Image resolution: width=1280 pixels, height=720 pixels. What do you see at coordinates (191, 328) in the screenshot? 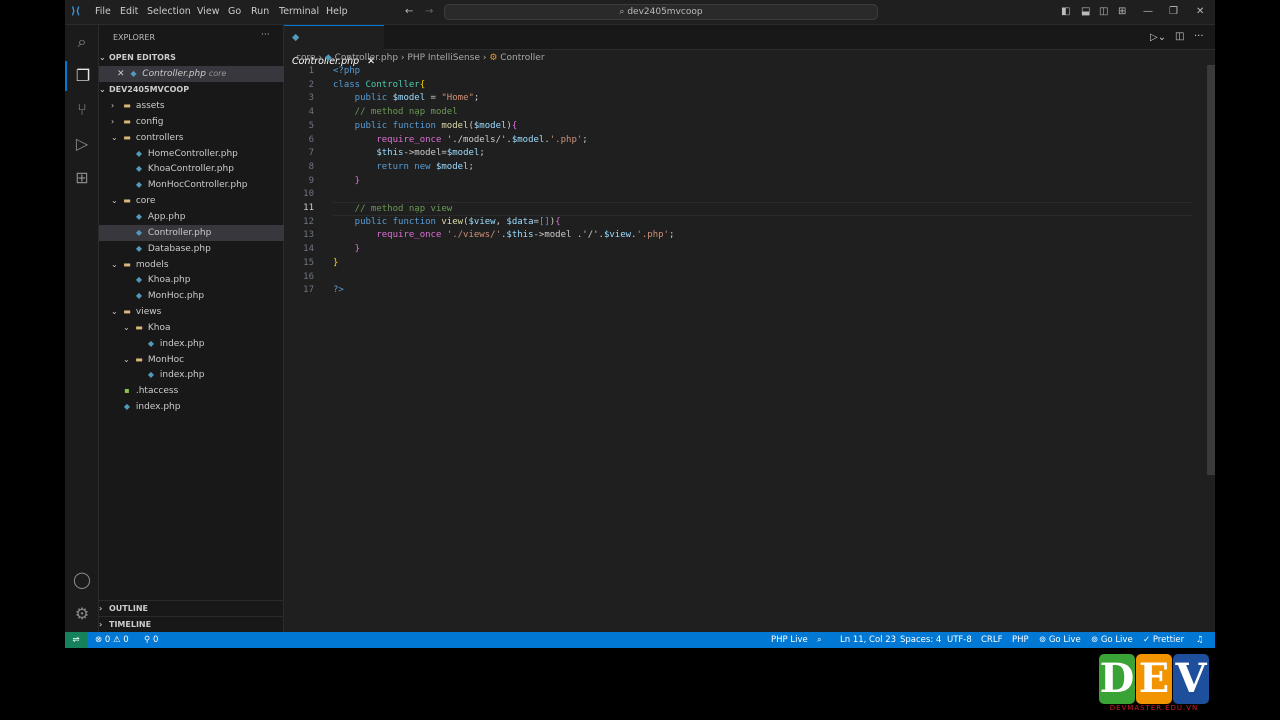
I see `tree-folder: ⌄ ▬ Khoa` at bounding box center [191, 328].